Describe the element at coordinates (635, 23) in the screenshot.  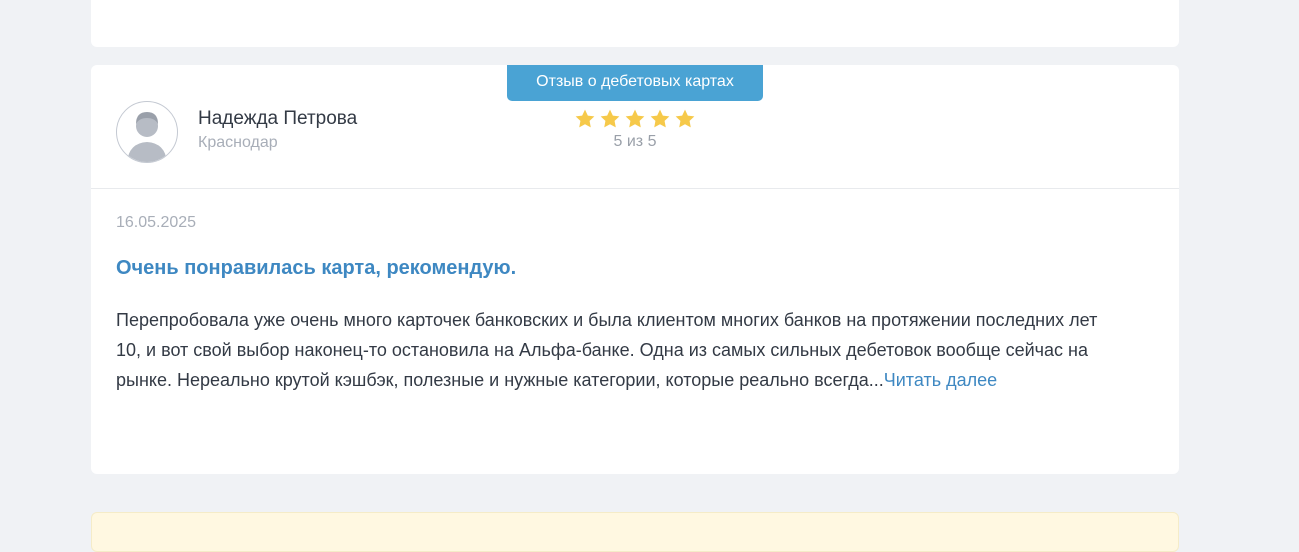
I see `previous-review-card` at that location.